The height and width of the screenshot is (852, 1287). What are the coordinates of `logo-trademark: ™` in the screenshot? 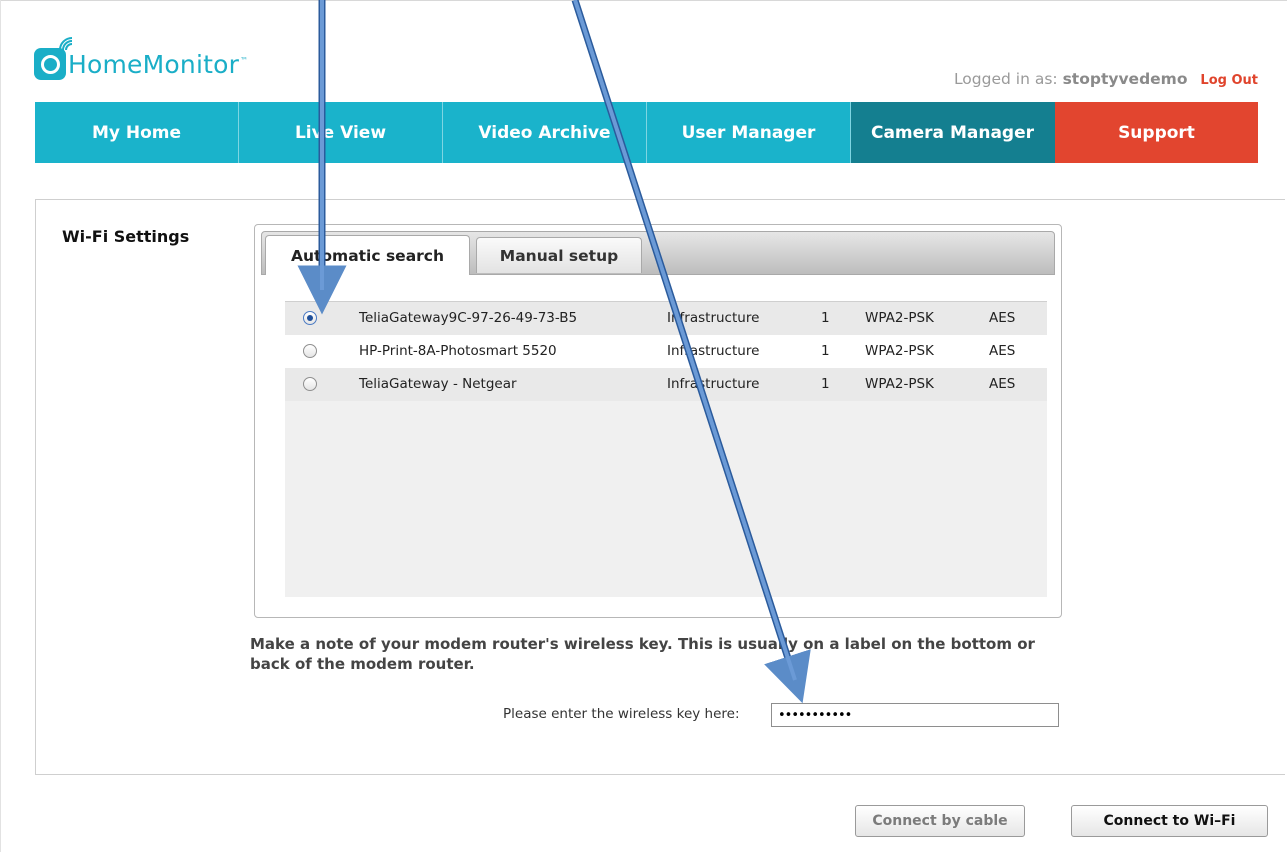 It's located at (244, 60).